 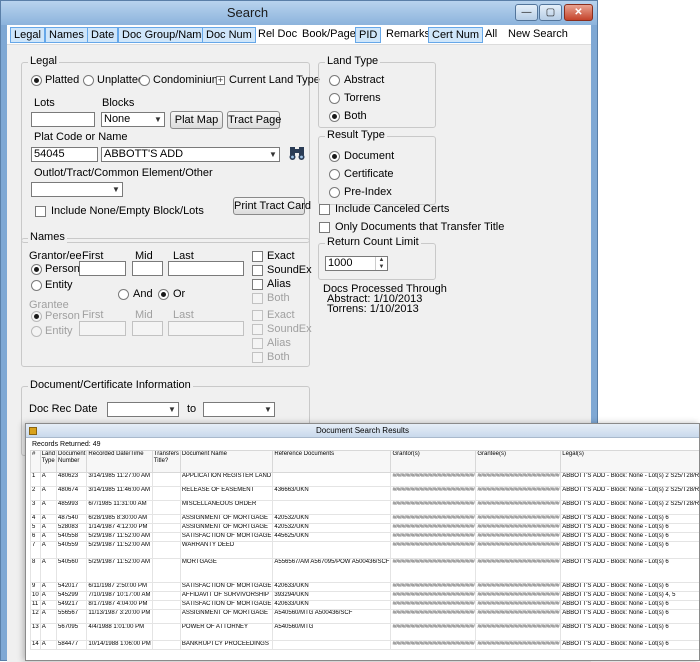 What do you see at coordinates (36, 462) in the screenshot?
I see `column-header: #` at bounding box center [36, 462].